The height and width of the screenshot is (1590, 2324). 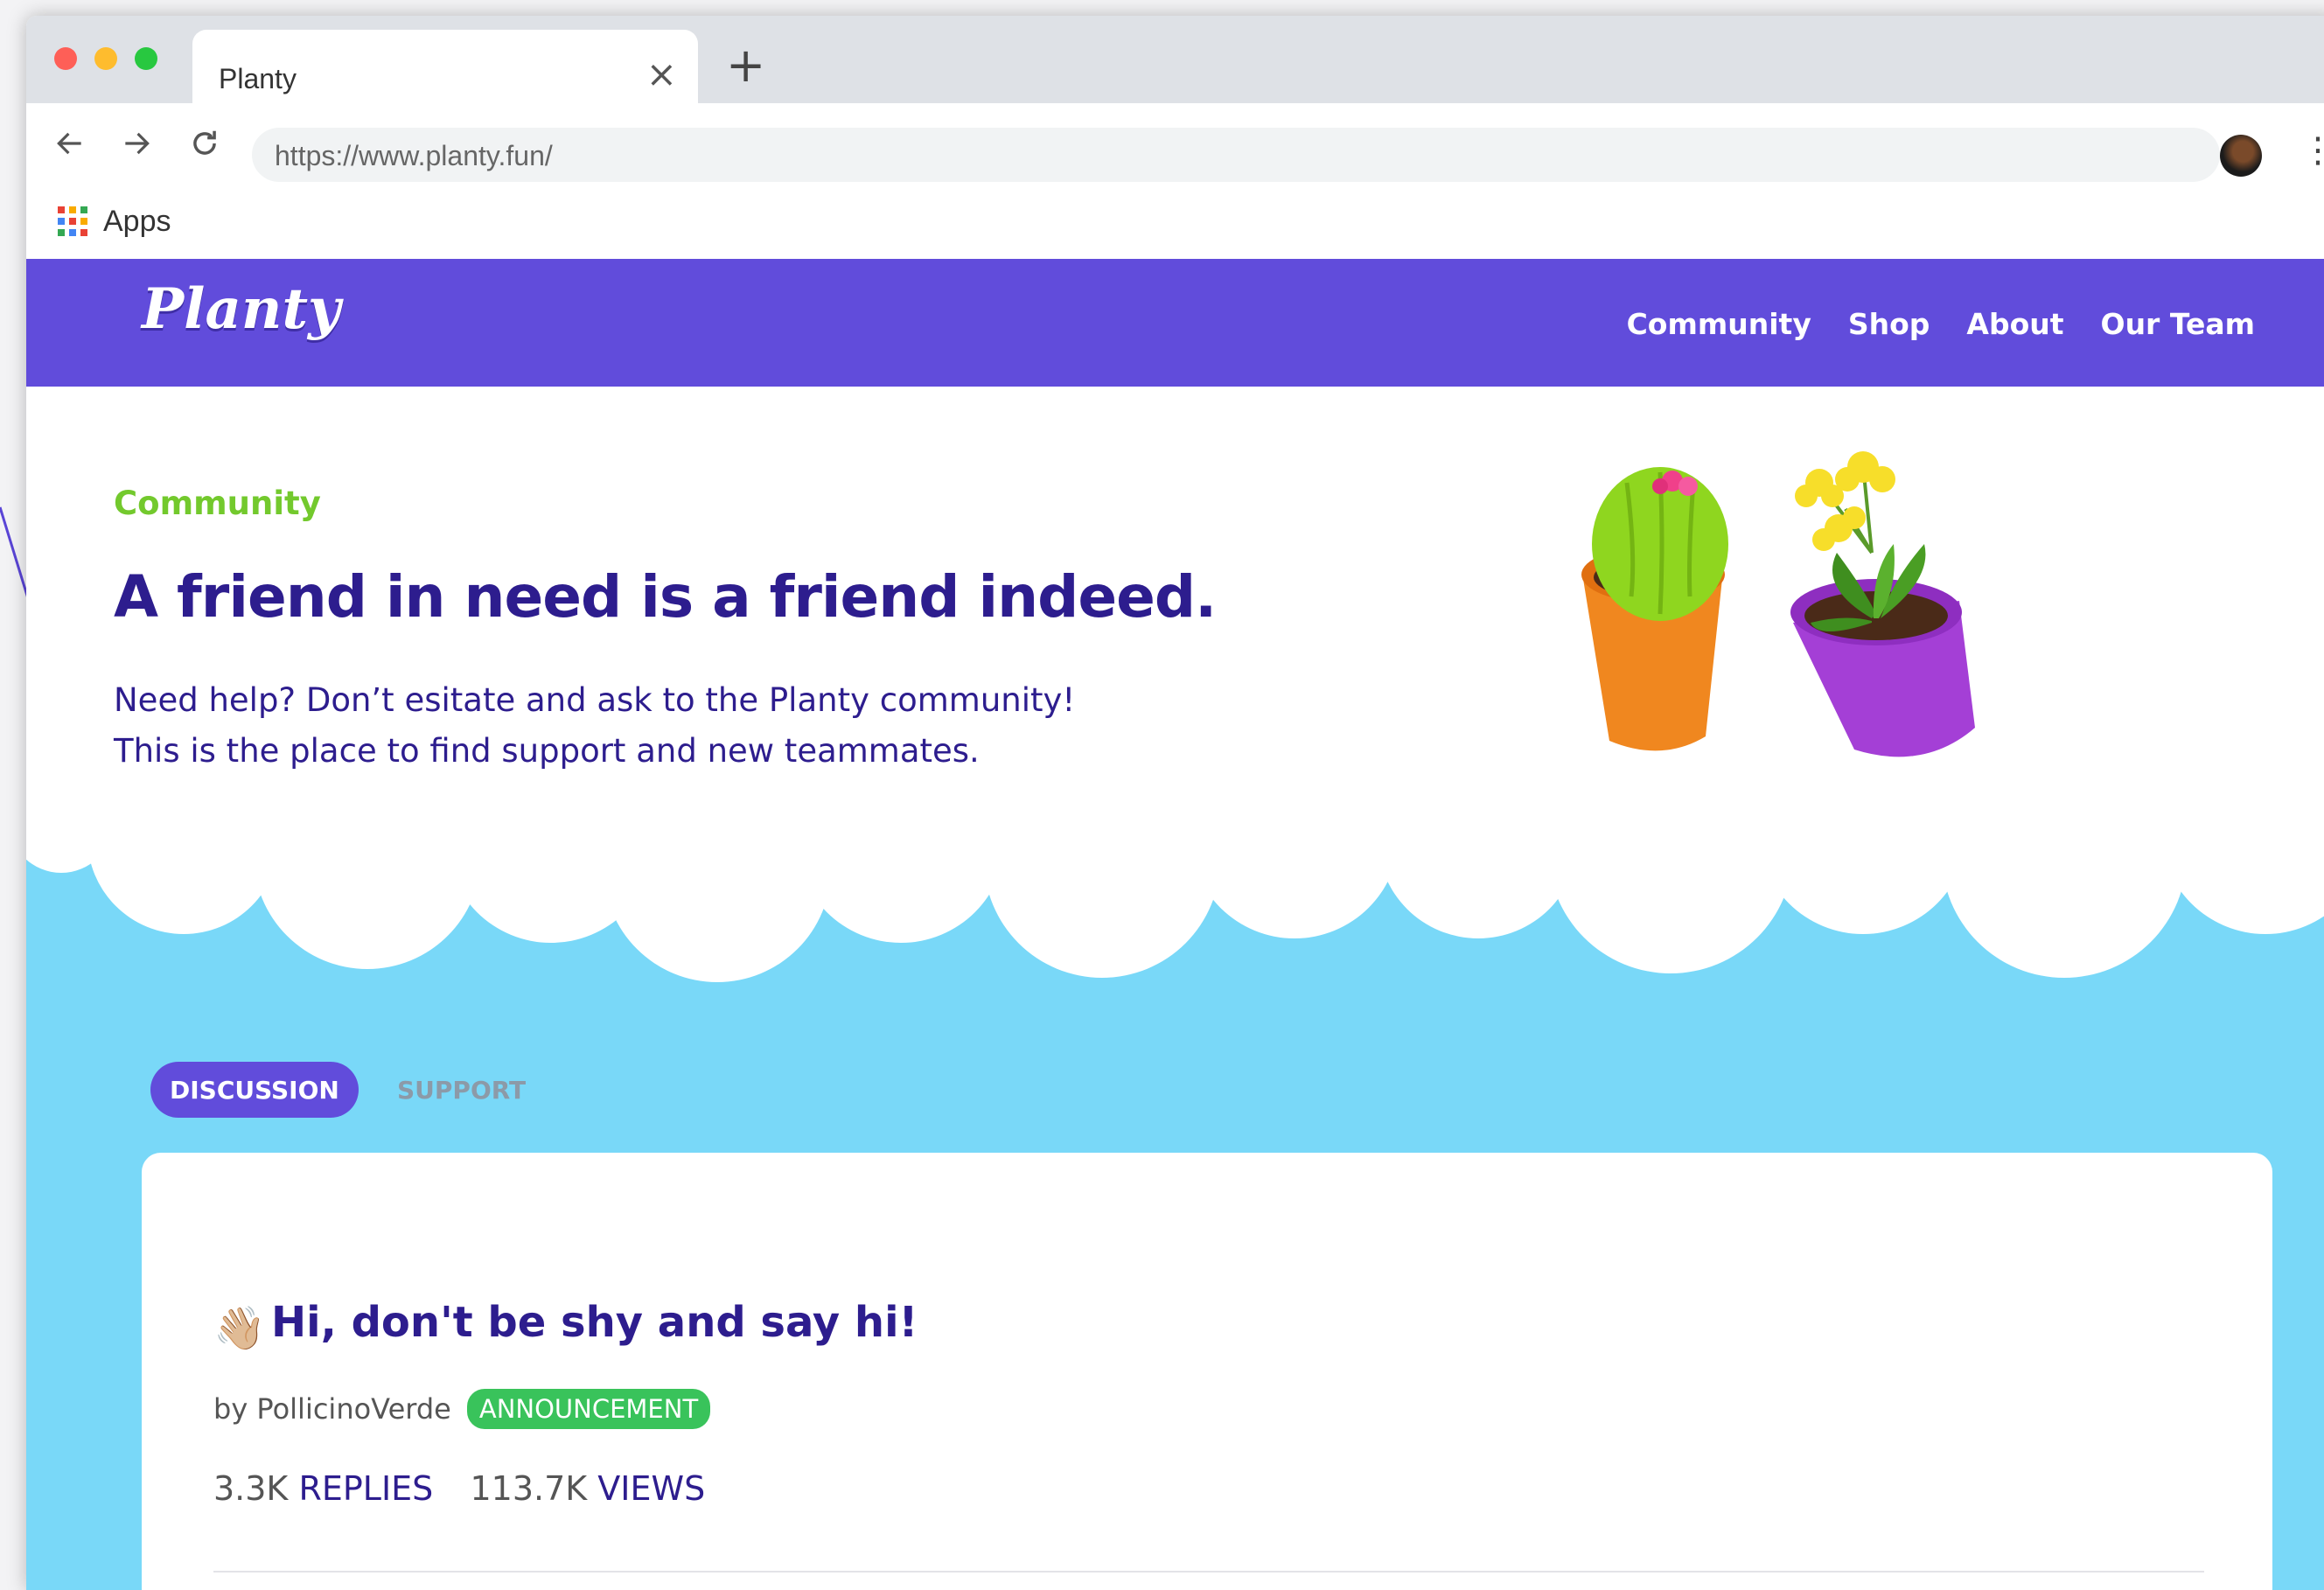 I want to click on post-stats: 3.3K REPLIES 113.7K VIEWS, so click(x=459, y=1488).